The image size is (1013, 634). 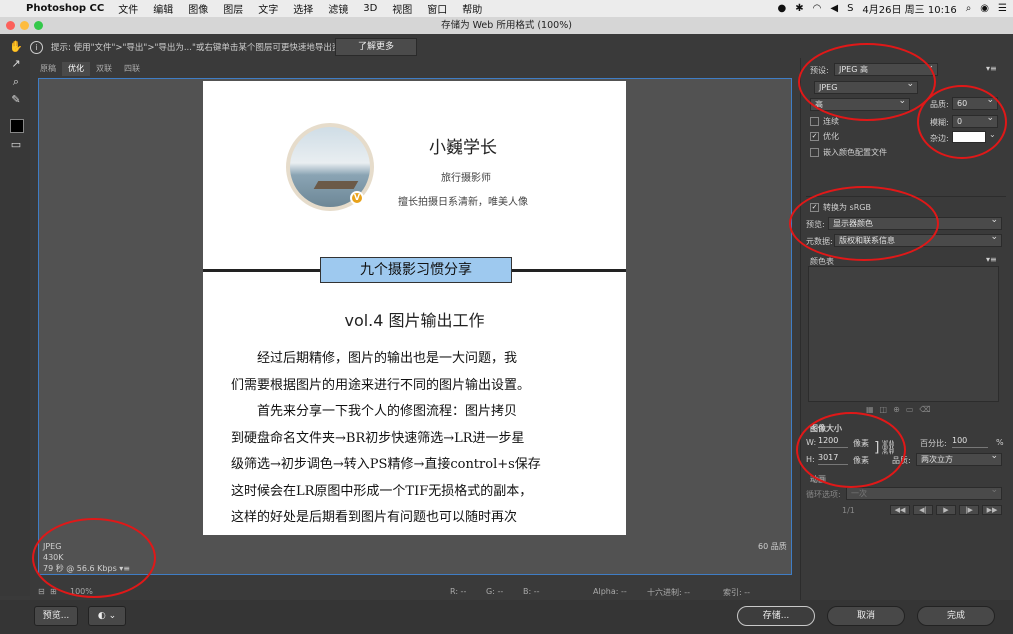 I want to click on optimized-label: 优化, so click(x=831, y=136).